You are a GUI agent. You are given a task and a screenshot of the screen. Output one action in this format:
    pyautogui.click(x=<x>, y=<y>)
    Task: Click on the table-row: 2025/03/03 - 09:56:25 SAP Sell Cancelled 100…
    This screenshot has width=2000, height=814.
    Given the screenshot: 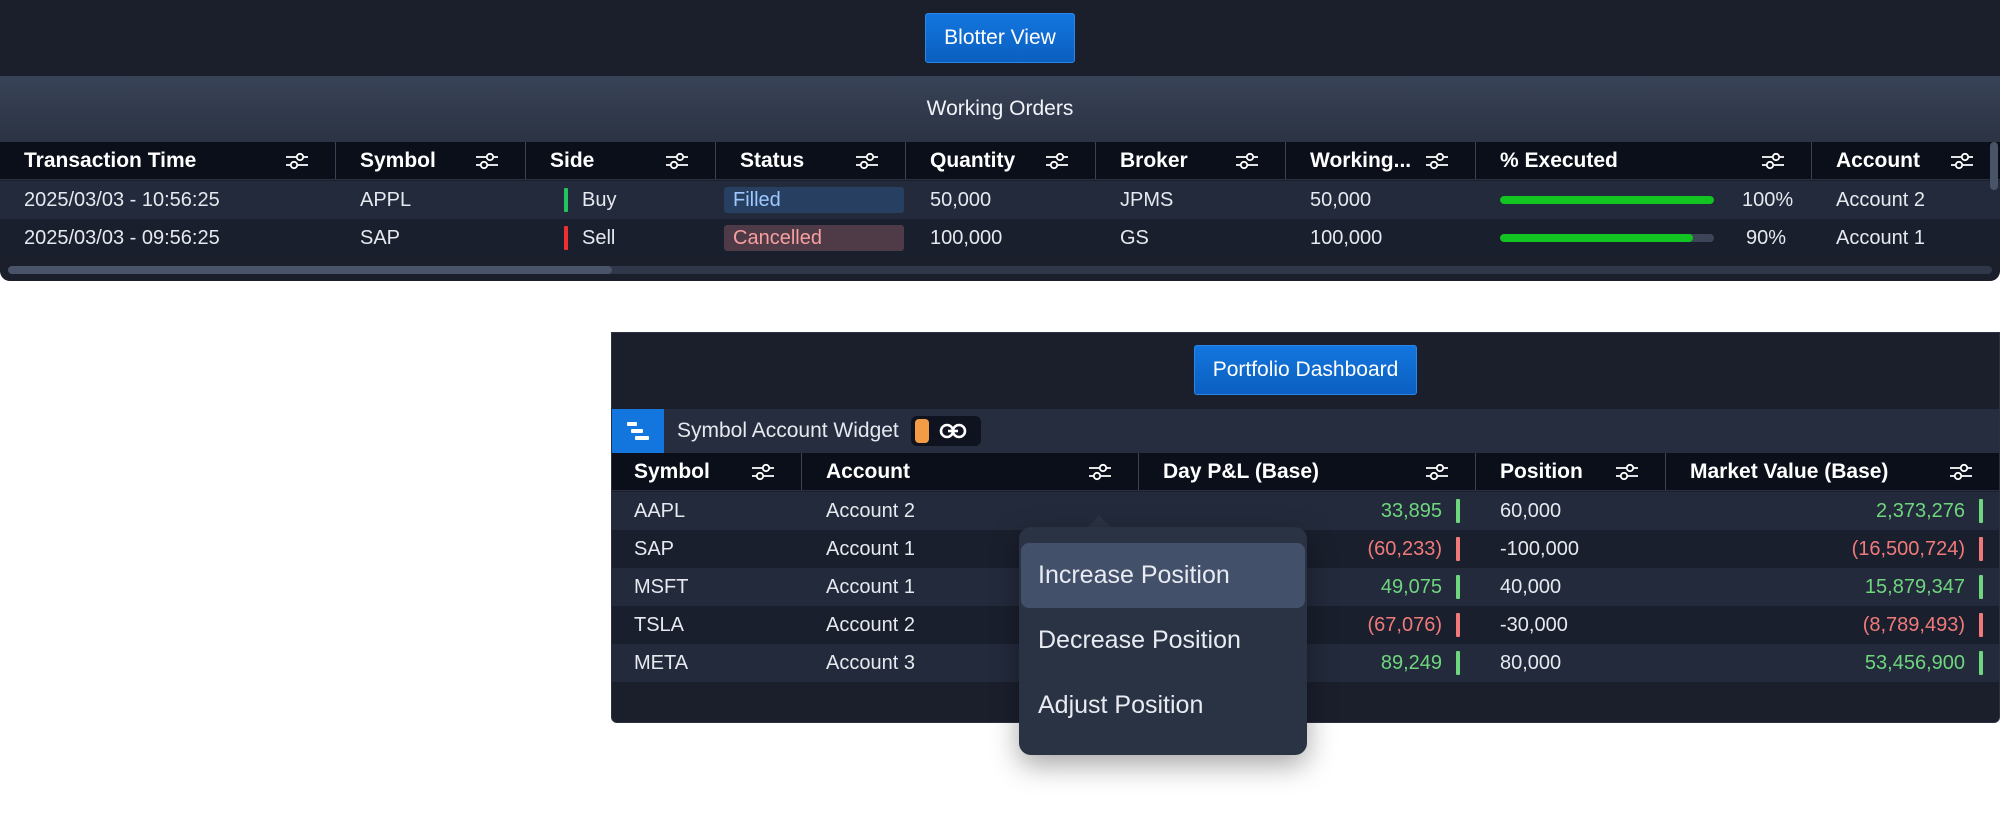 What is the action you would take?
    pyautogui.click(x=1000, y=238)
    